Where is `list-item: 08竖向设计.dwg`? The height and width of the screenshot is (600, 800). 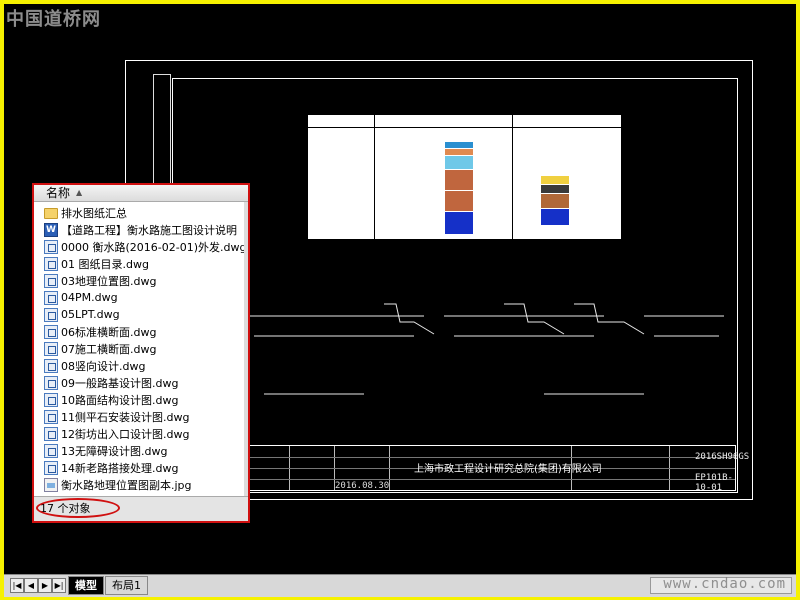 list-item: 08竖向设计.dwg is located at coordinates (141, 365).